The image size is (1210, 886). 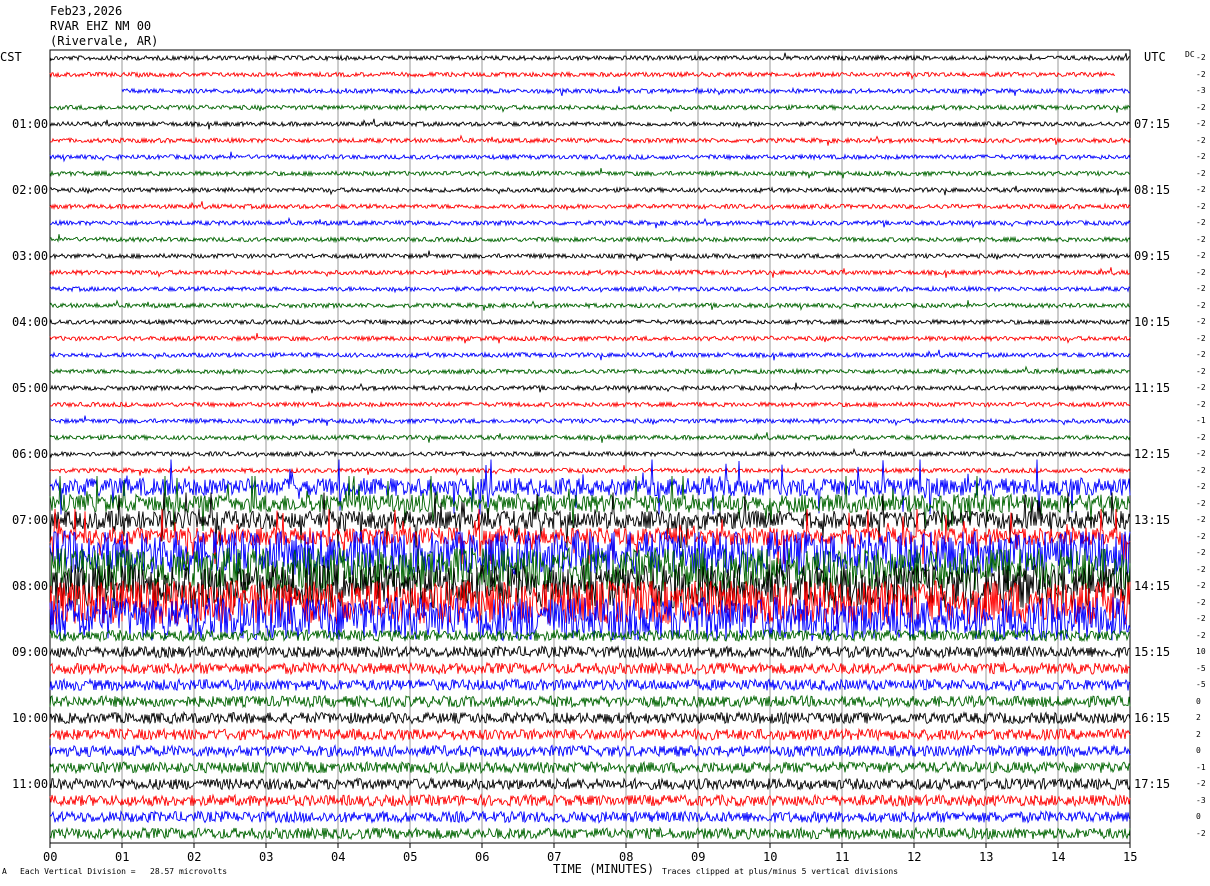 What do you see at coordinates (410, 857) in the screenshot?
I see `x-tick-label: 05` at bounding box center [410, 857].